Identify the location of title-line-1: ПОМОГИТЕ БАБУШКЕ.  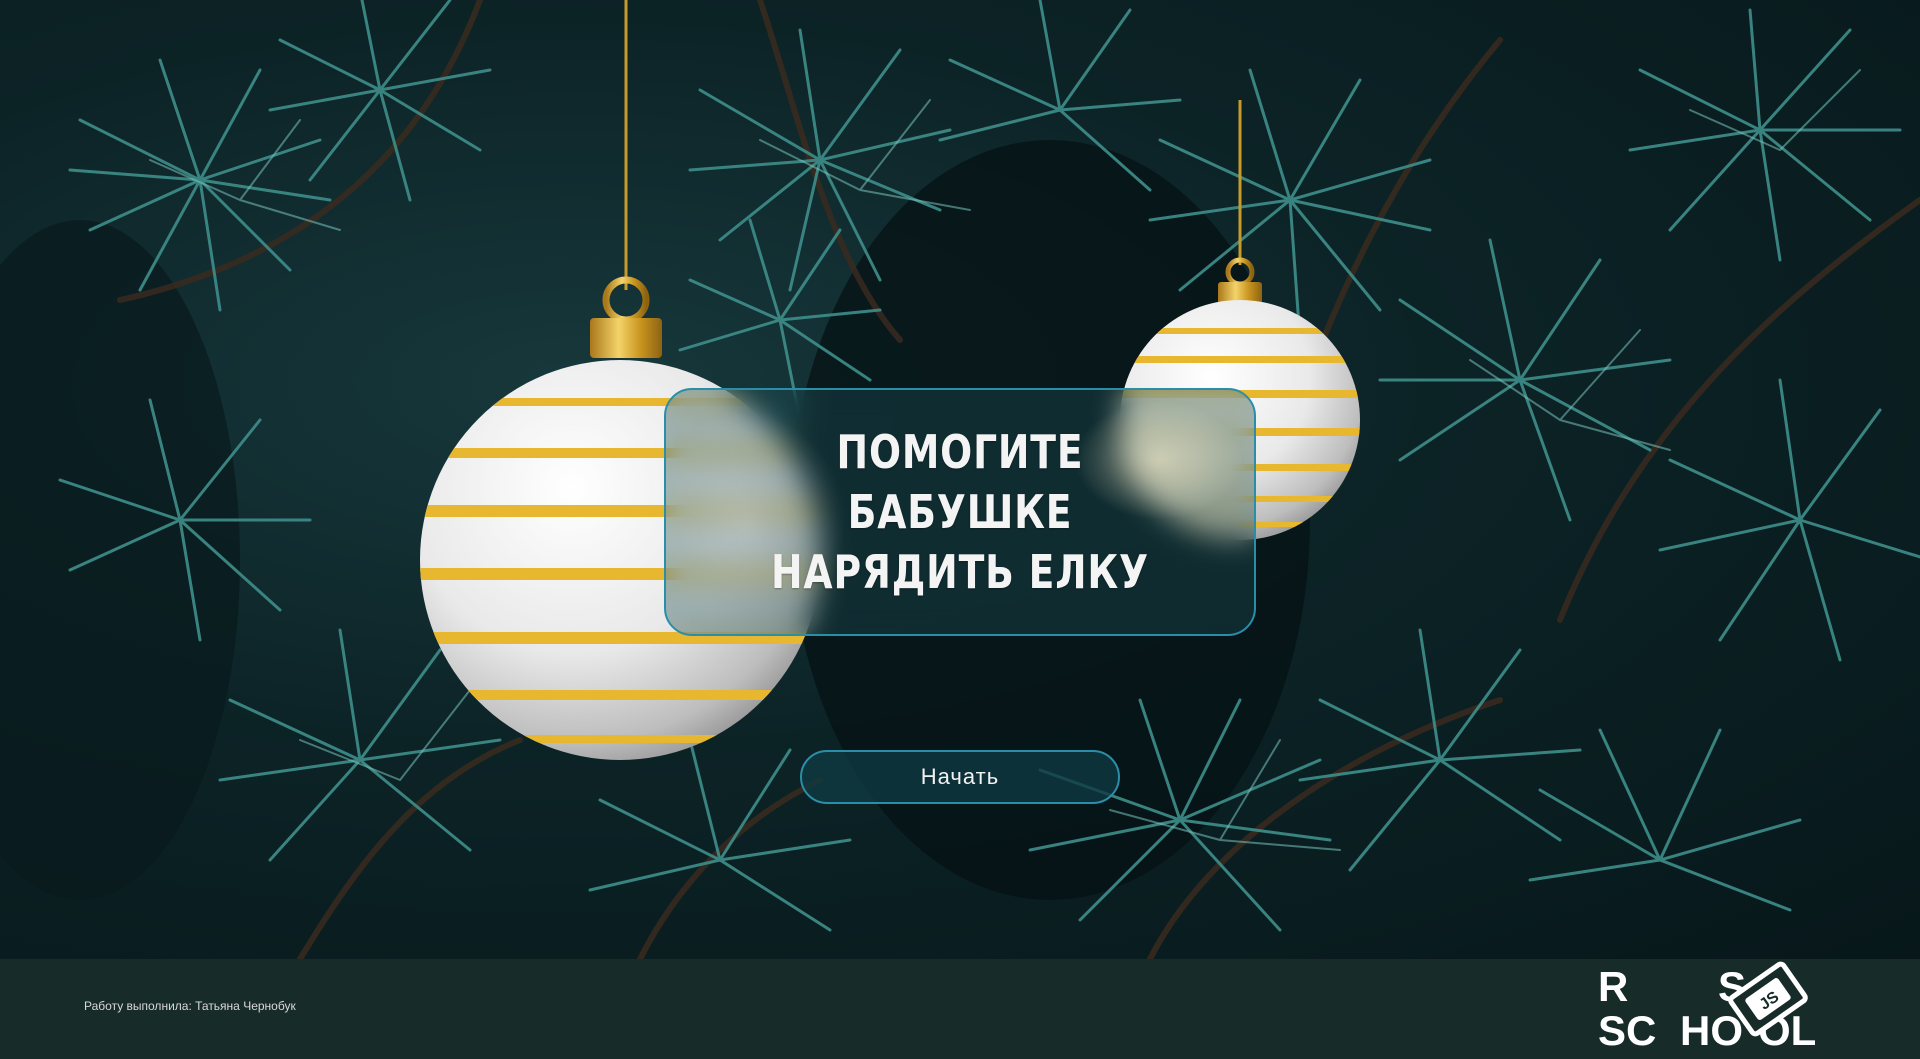
(960, 482).